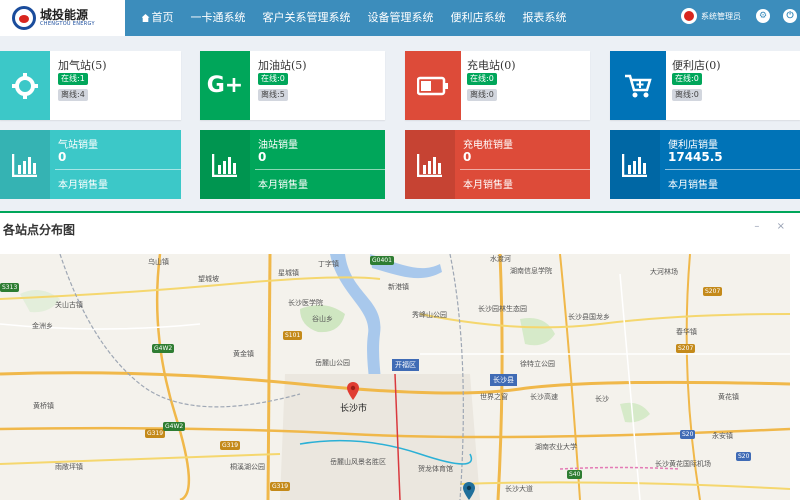 The height and width of the screenshot is (500, 800). I want to click on sales-card-charging: 充电桩销量 0 本月销售量, so click(497, 164).